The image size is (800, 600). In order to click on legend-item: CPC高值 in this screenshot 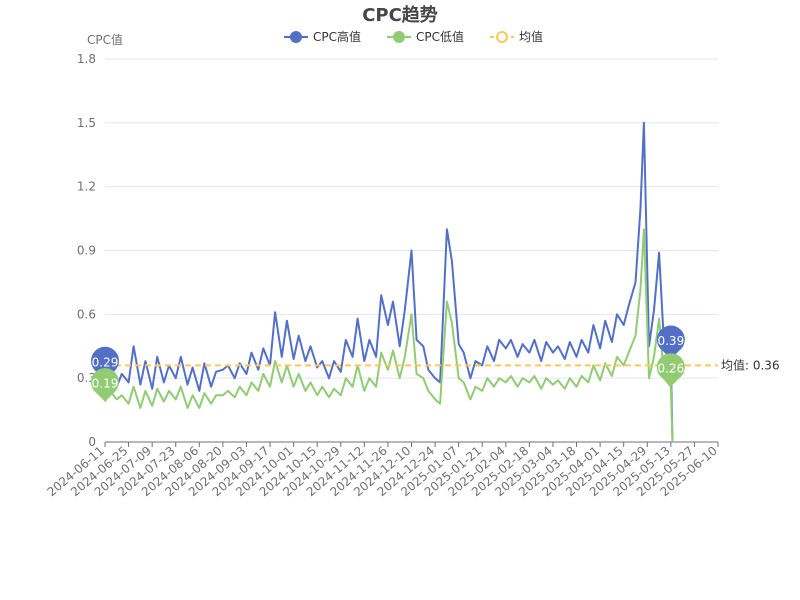, I will do `click(322, 36)`.